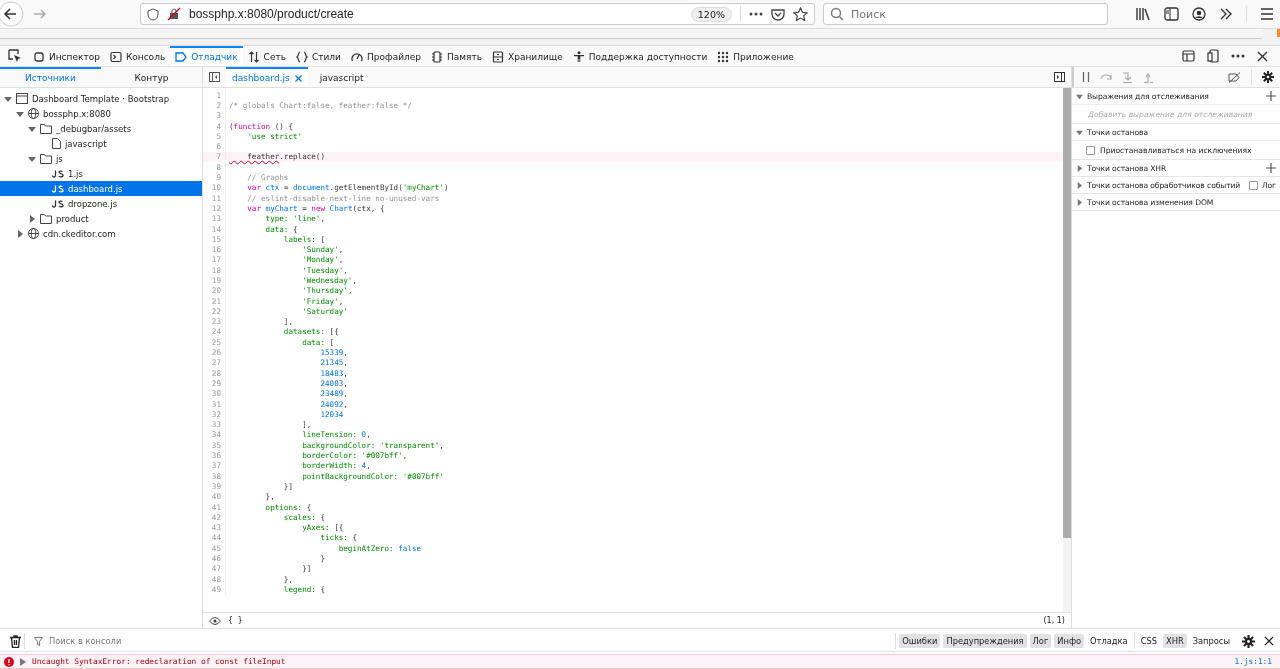  Describe the element at coordinates (1143, 14) in the screenshot. I see `library-icon` at that location.